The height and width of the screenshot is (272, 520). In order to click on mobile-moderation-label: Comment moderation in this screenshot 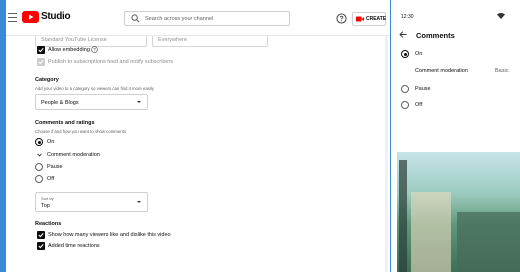, I will do `click(441, 71)`.